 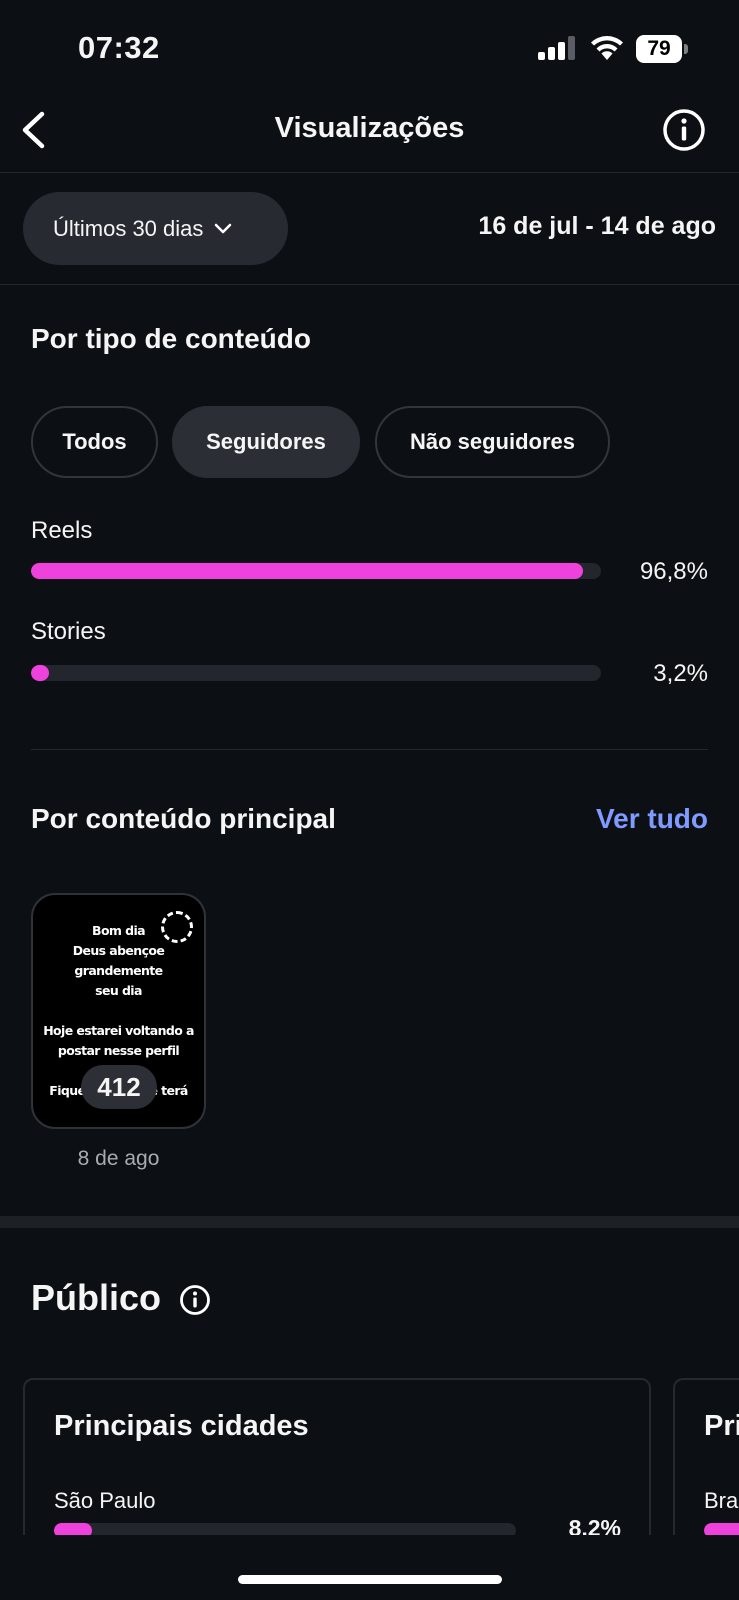 I want to click on filter-chip-seguidores: Seguidores, so click(x=266, y=442).